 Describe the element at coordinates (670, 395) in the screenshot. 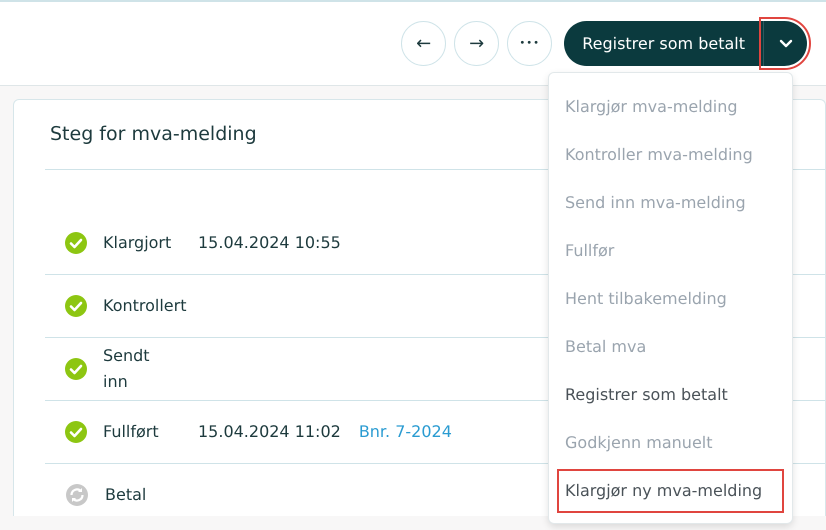

I see `menu-item: Registrer som betalt` at that location.